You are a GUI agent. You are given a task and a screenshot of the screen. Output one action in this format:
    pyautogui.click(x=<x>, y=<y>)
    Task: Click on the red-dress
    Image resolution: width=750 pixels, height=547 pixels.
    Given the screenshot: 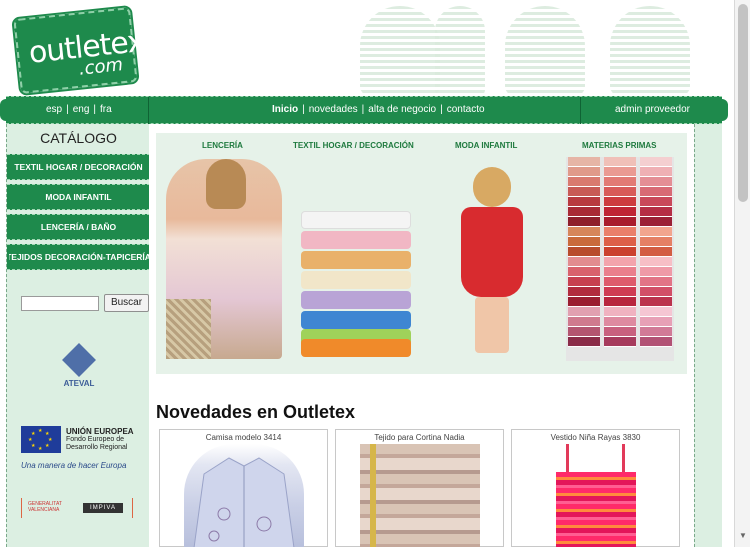 What is the action you would take?
    pyautogui.click(x=492, y=252)
    